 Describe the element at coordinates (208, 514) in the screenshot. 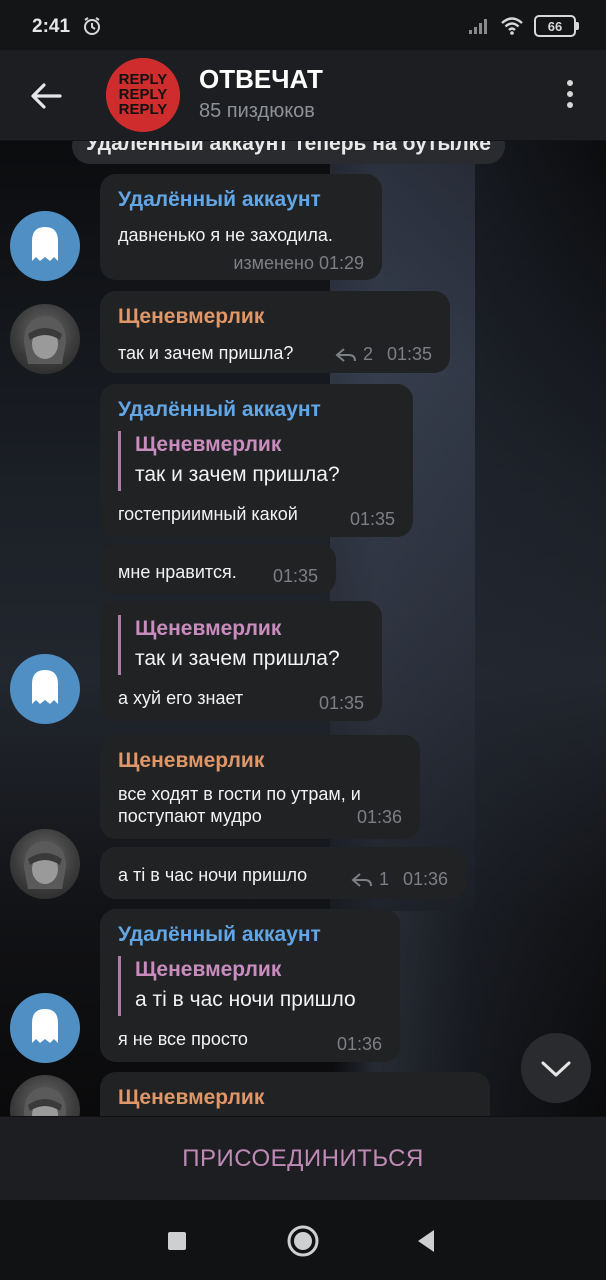

I see `message-text: гостеприимный какой` at that location.